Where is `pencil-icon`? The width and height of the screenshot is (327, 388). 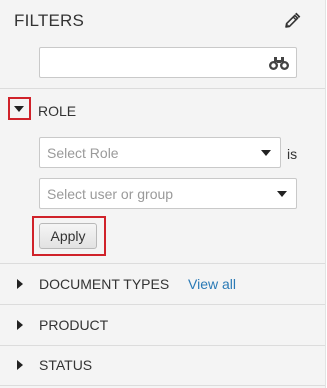
pencil-icon is located at coordinates (292, 21).